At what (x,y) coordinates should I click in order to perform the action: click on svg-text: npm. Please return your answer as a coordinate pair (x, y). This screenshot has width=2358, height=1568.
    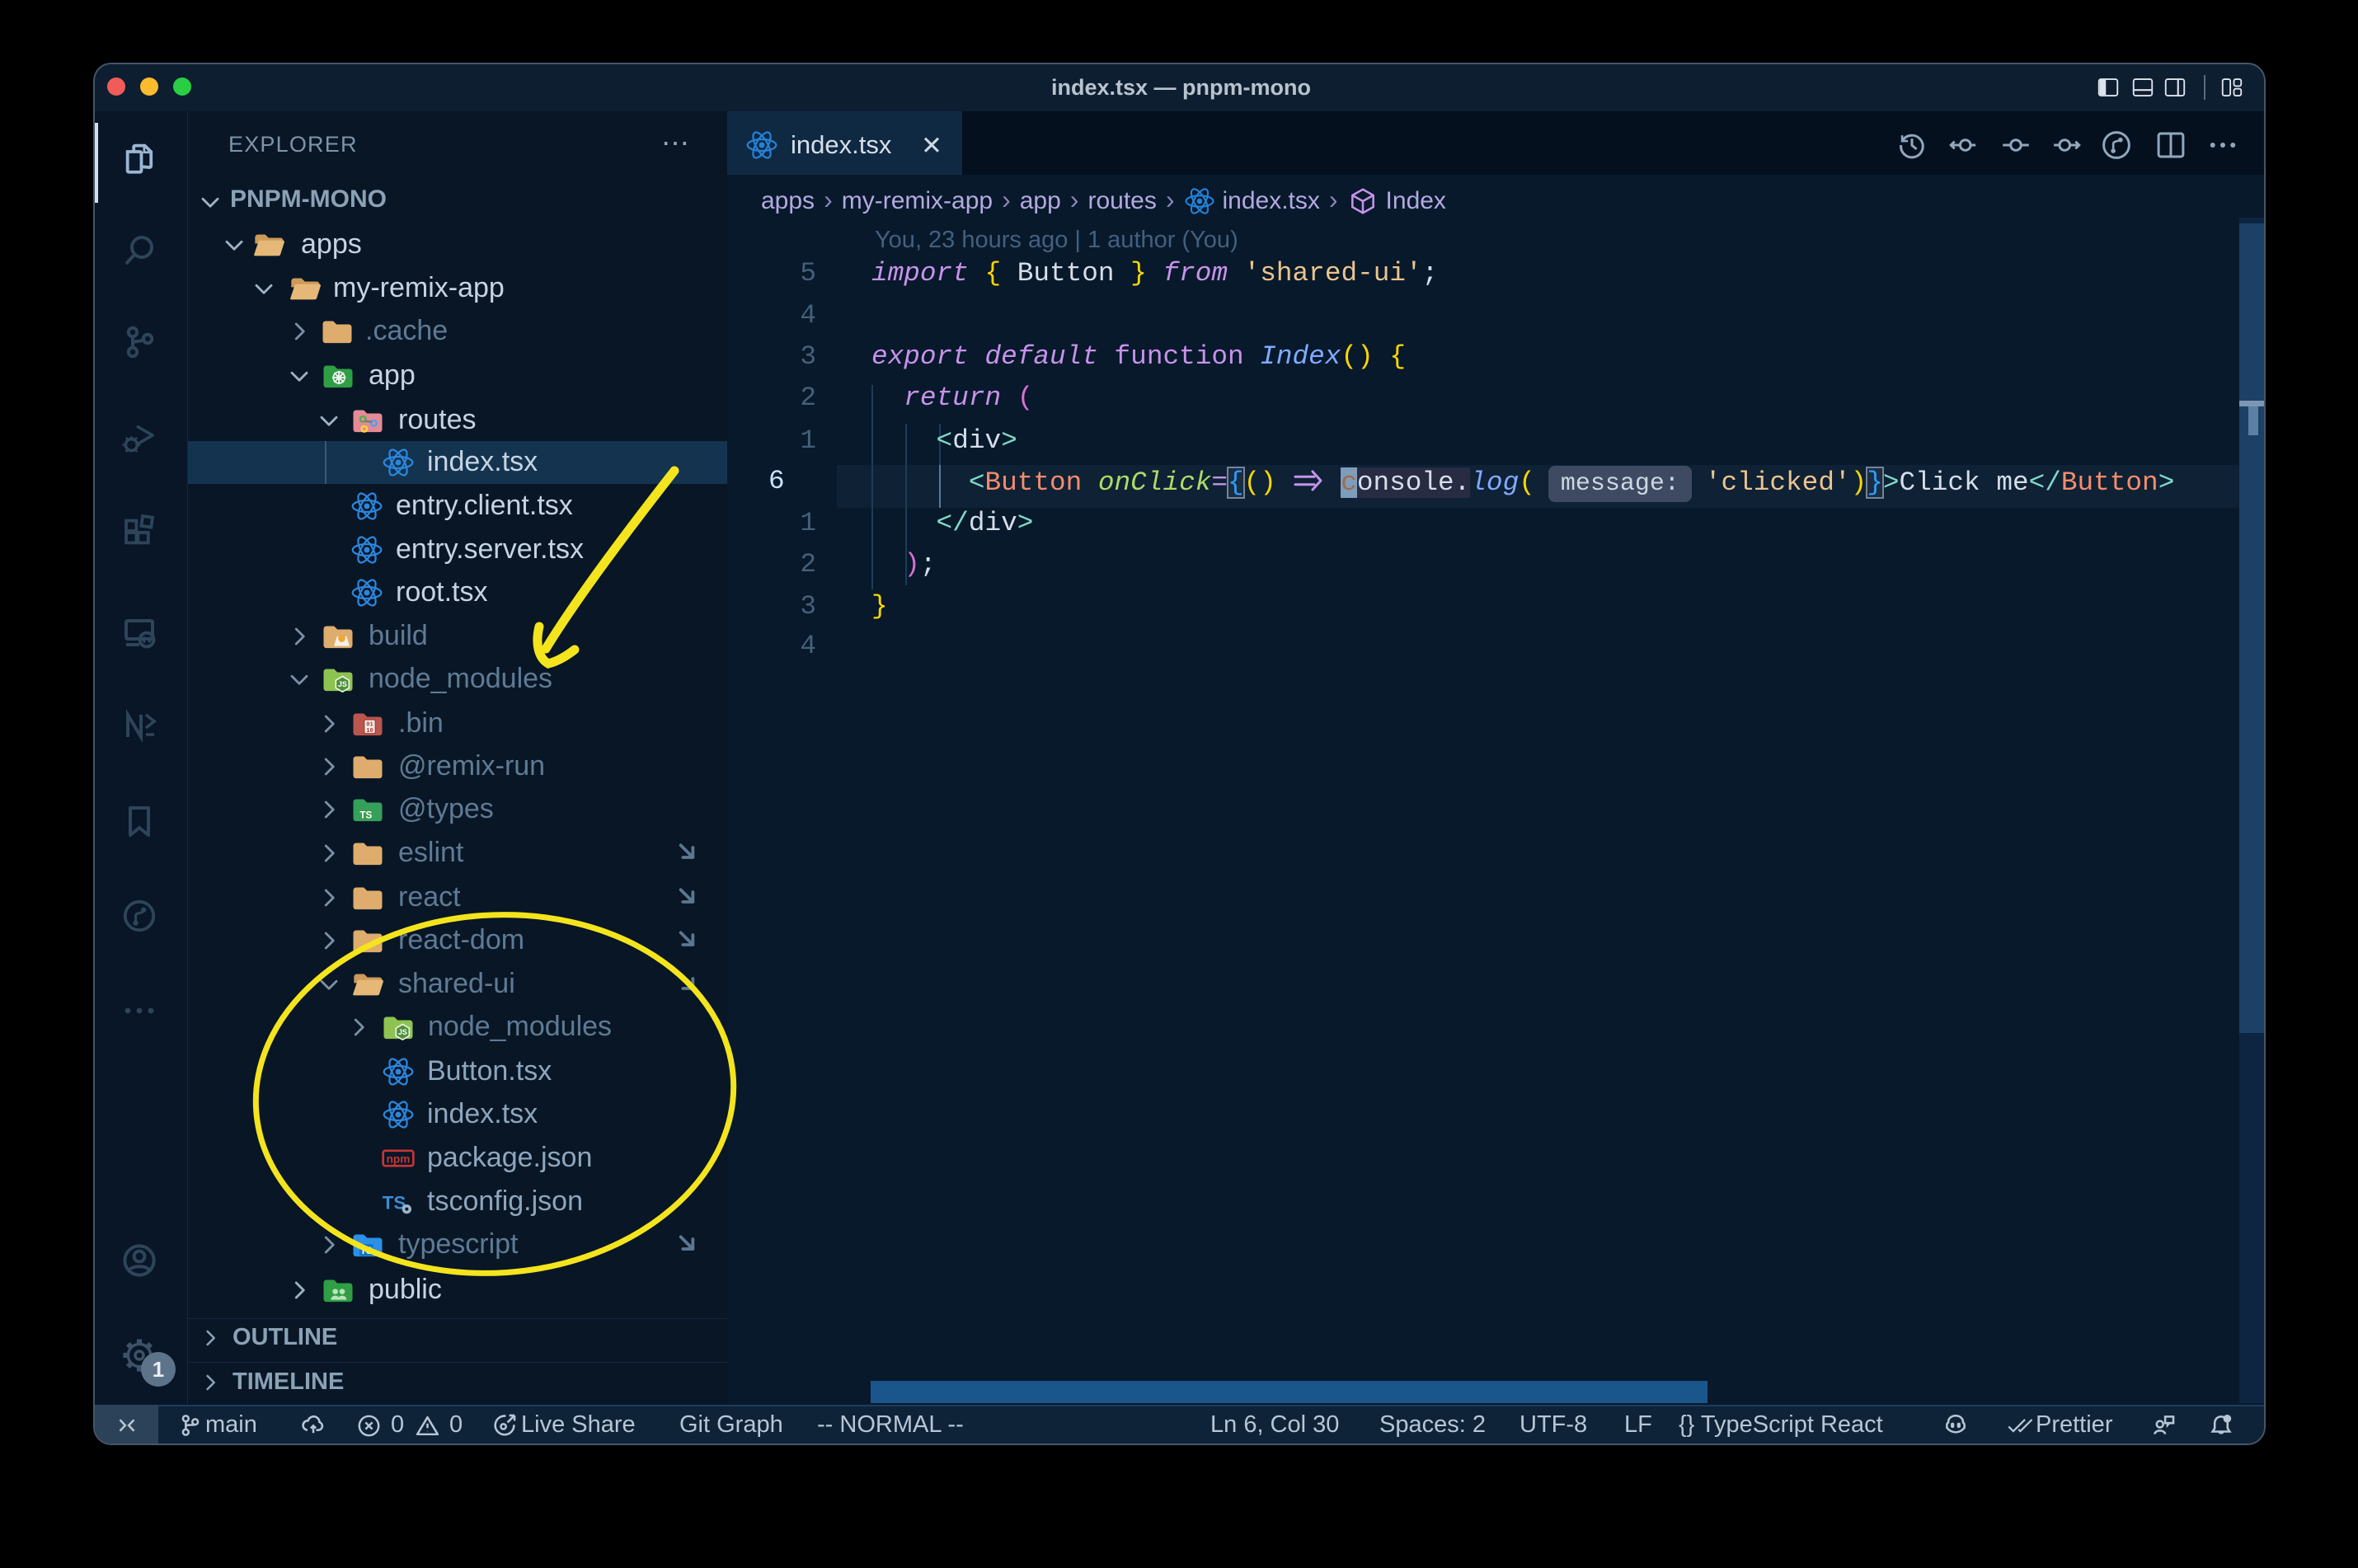
    Looking at the image, I should click on (399, 1159).